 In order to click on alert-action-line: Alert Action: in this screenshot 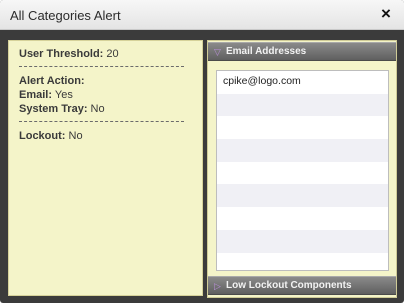, I will do `click(106, 81)`.